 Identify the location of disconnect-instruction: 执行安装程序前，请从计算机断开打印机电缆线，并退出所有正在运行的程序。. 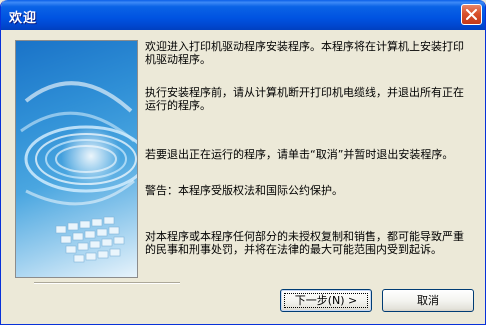
(304, 99).